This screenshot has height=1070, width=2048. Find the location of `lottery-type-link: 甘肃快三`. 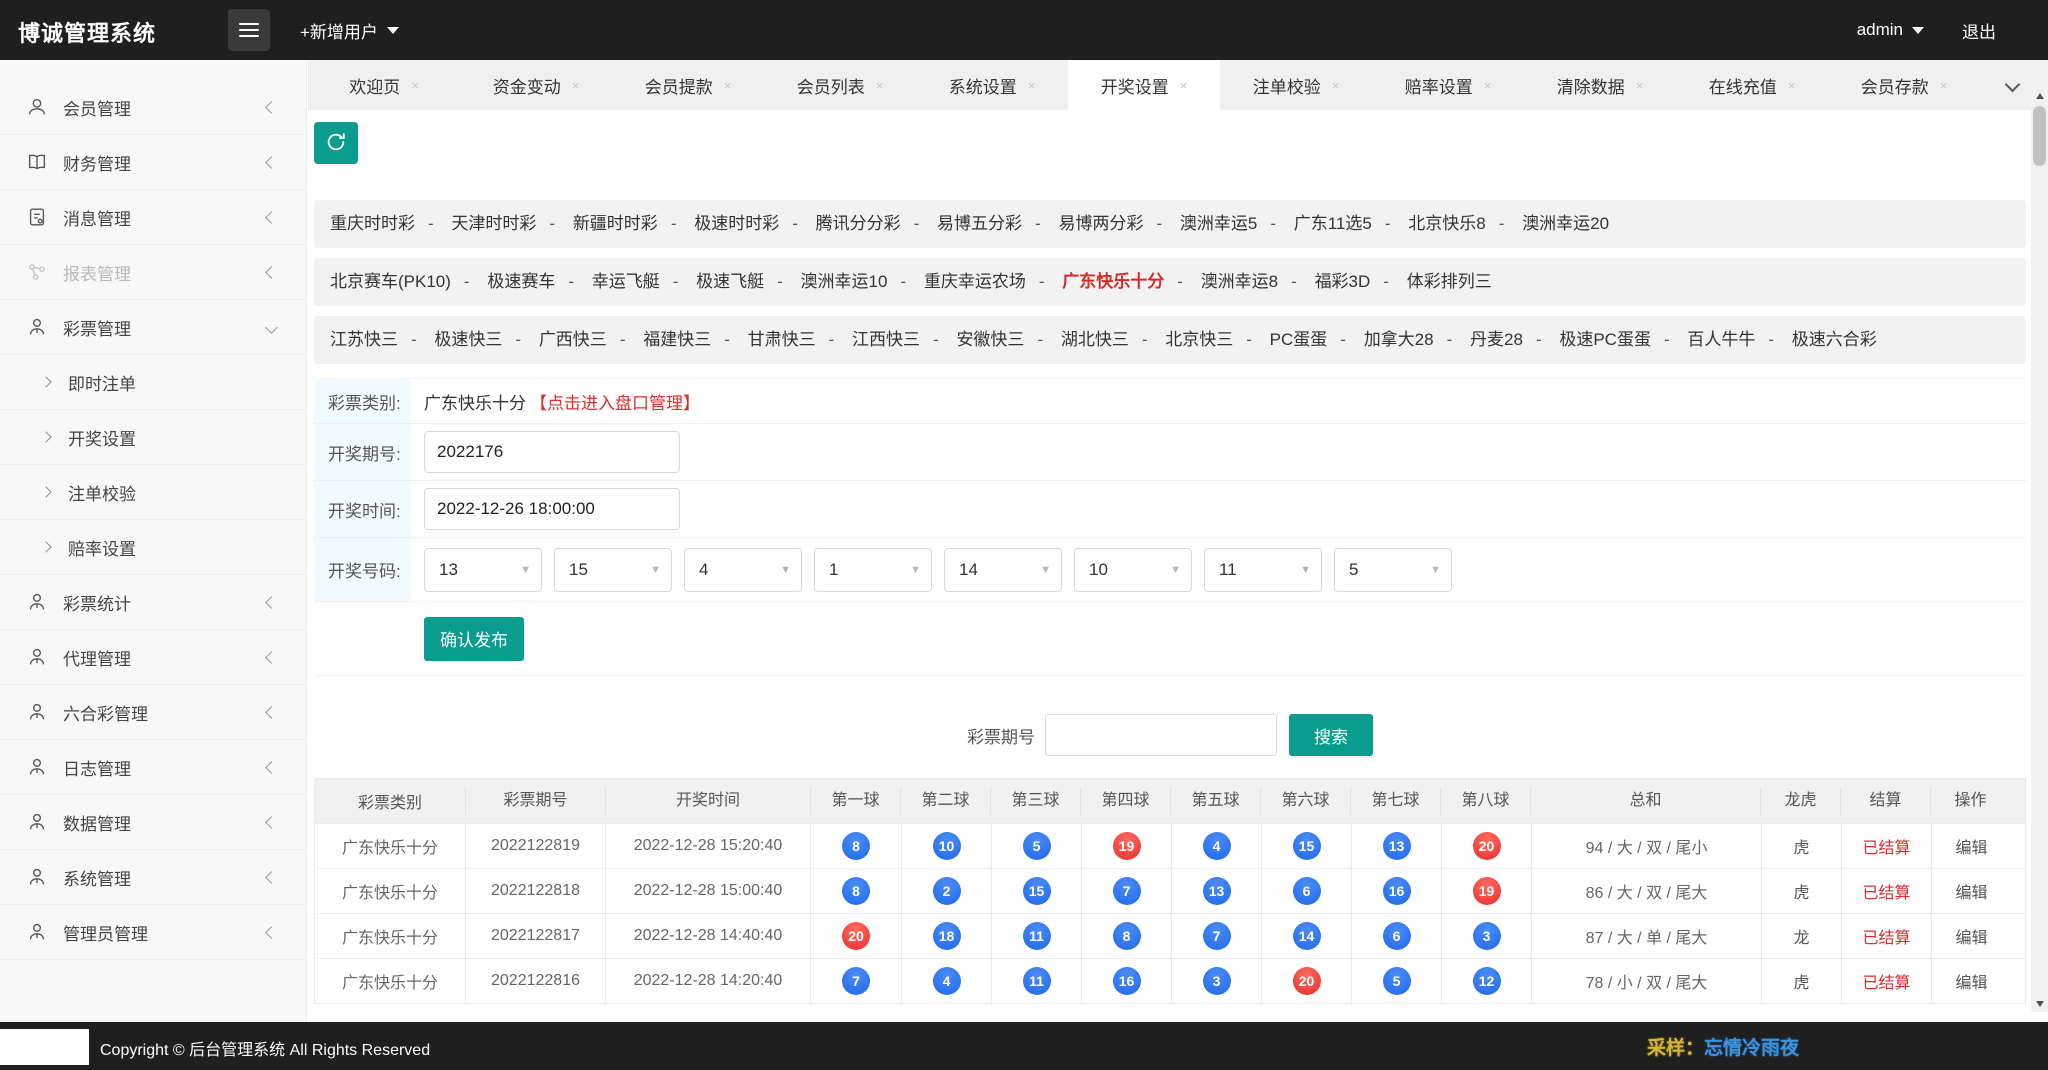

lottery-type-link: 甘肃快三 is located at coordinates (798, 339).